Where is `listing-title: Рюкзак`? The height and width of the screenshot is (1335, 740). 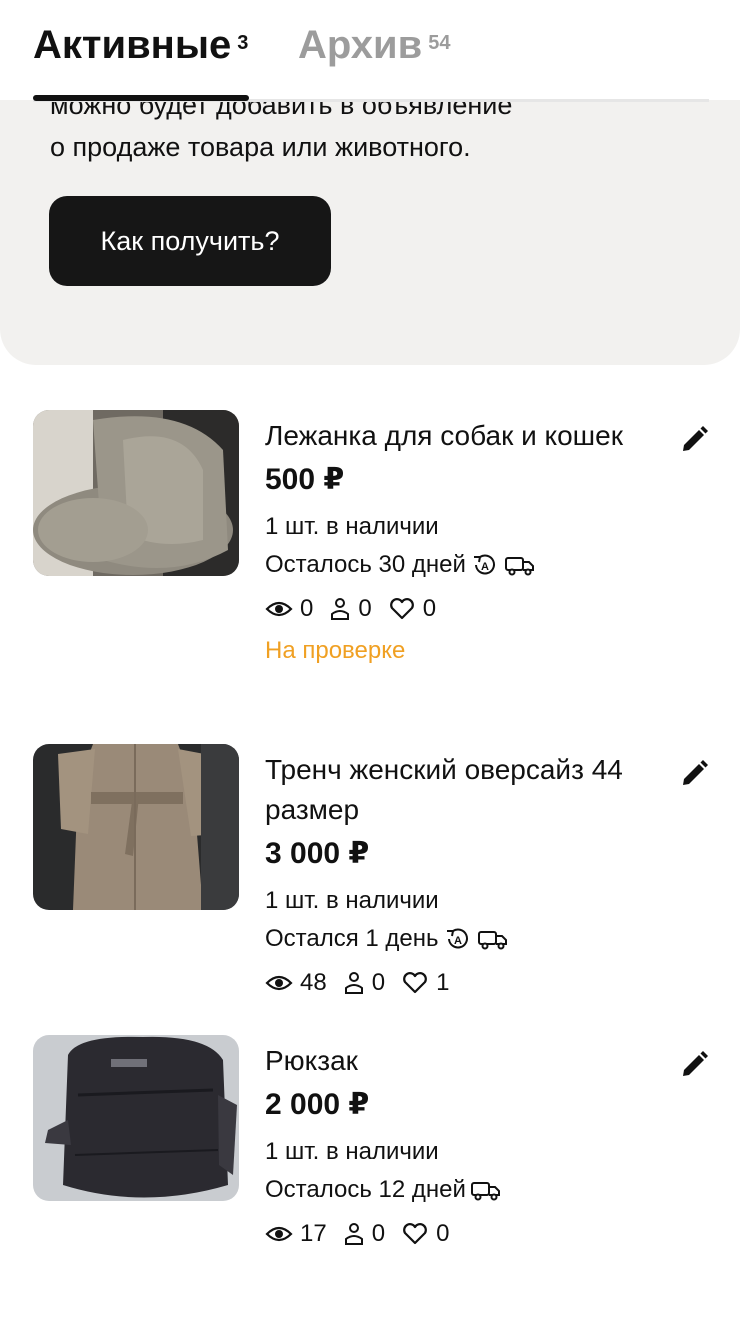
listing-title: Рюкзак is located at coordinates (465, 1061).